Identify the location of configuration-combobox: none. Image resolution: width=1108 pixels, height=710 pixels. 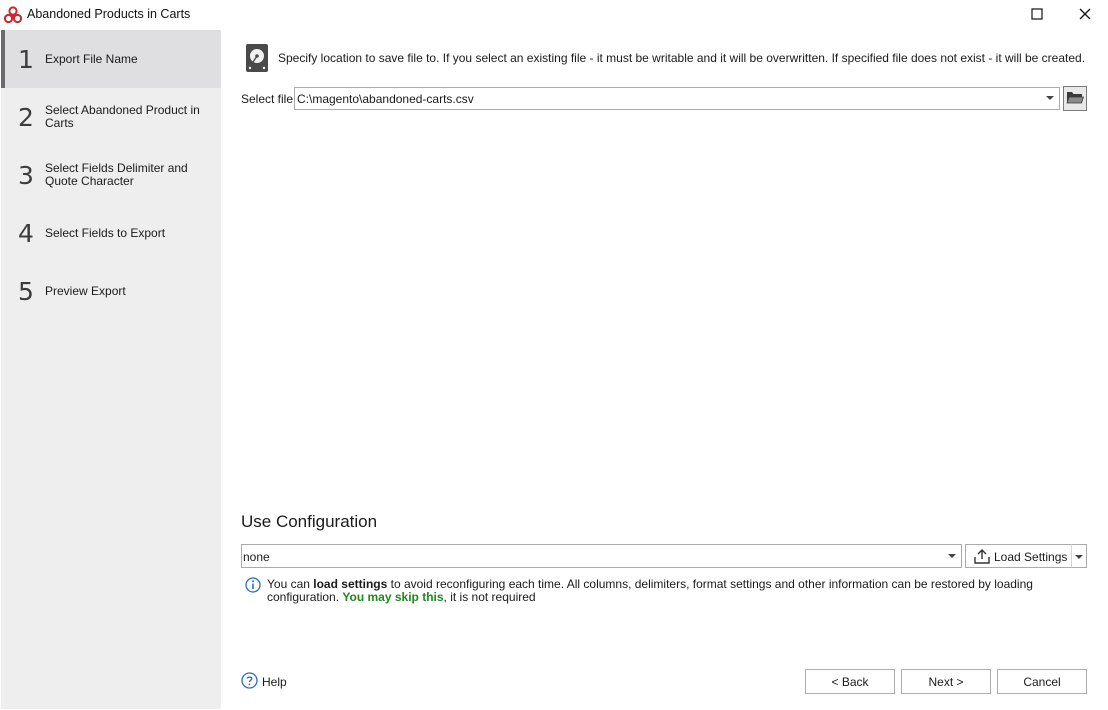
(601, 556).